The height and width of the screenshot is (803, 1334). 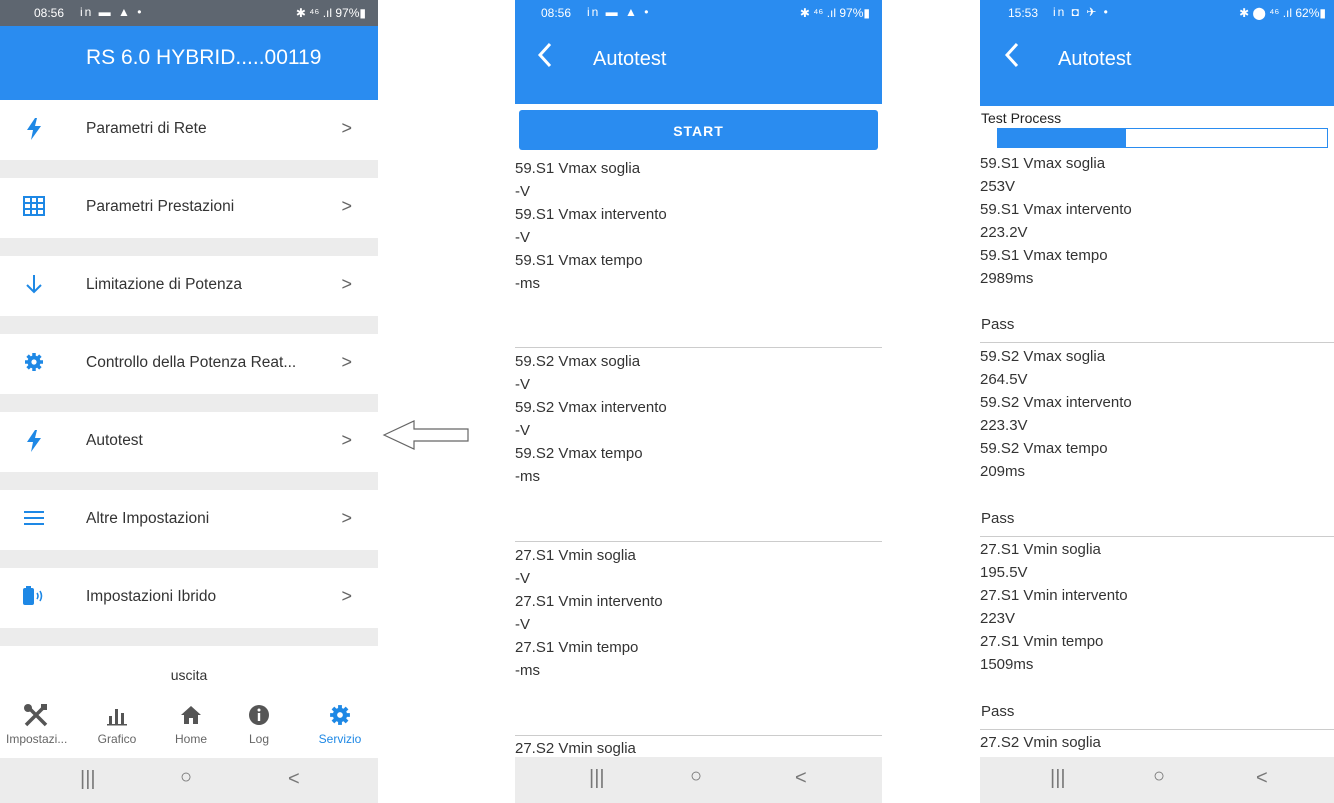 What do you see at coordinates (259, 739) in the screenshot?
I see `tab-label: Log` at bounding box center [259, 739].